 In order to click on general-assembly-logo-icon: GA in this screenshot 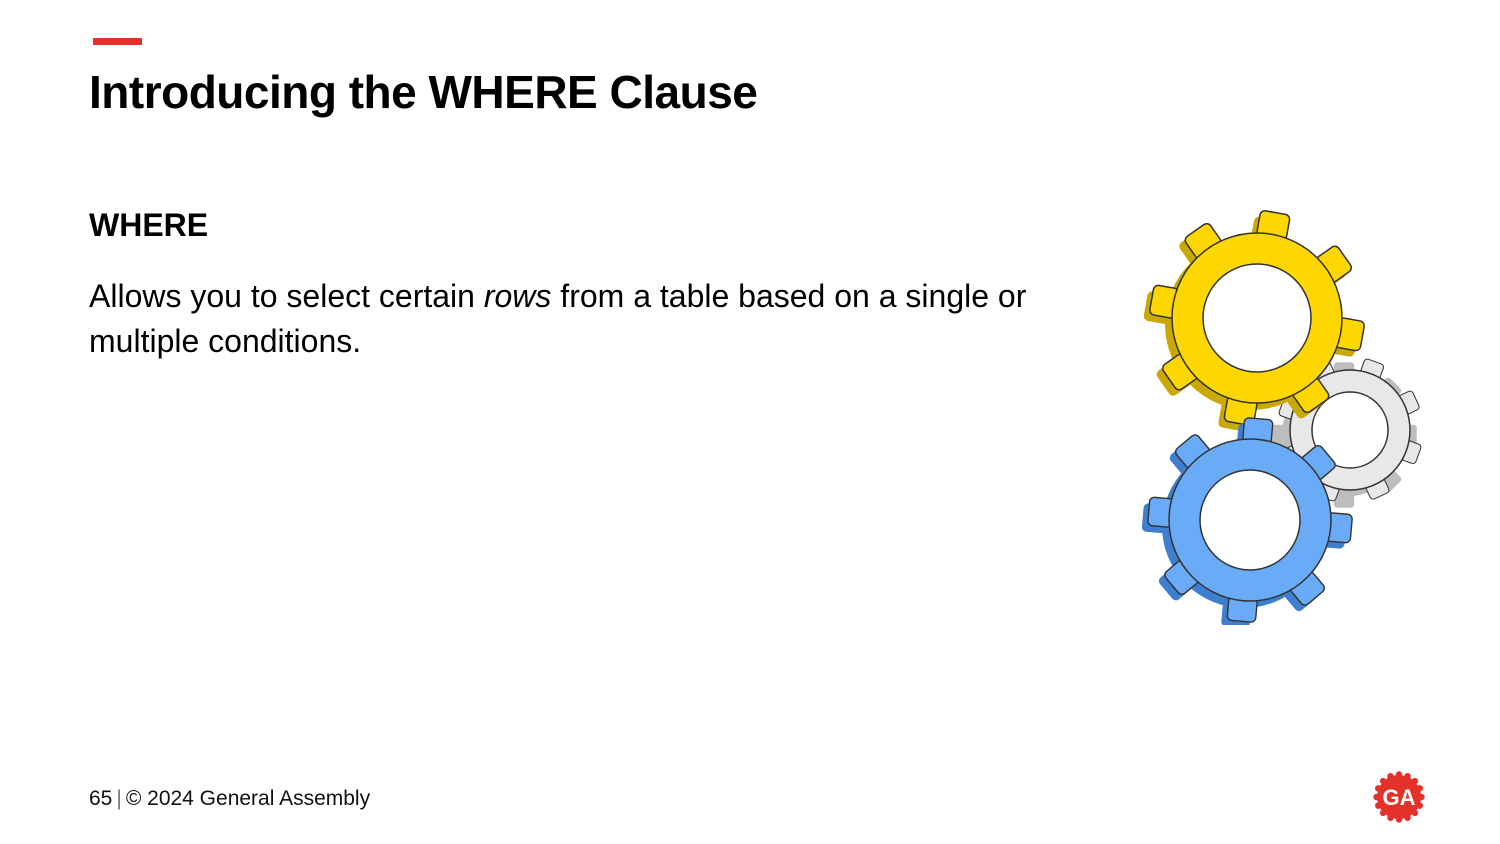, I will do `click(1399, 797)`.